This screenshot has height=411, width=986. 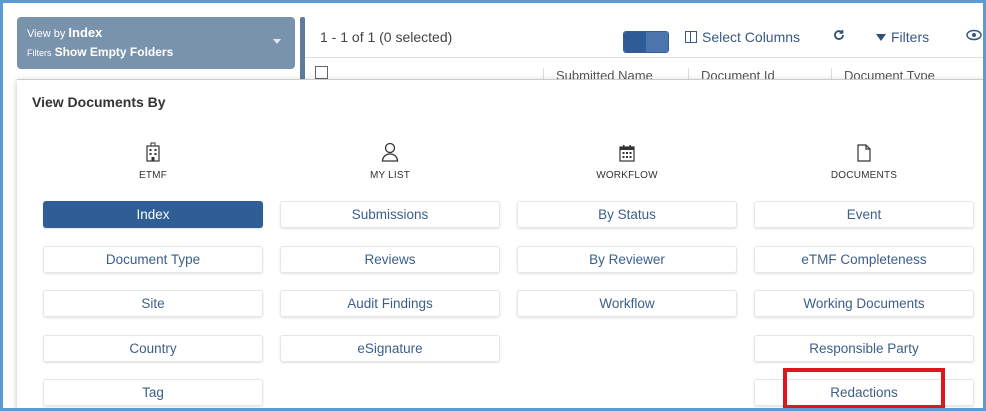 I want to click on refresh-icon, so click(x=839, y=35).